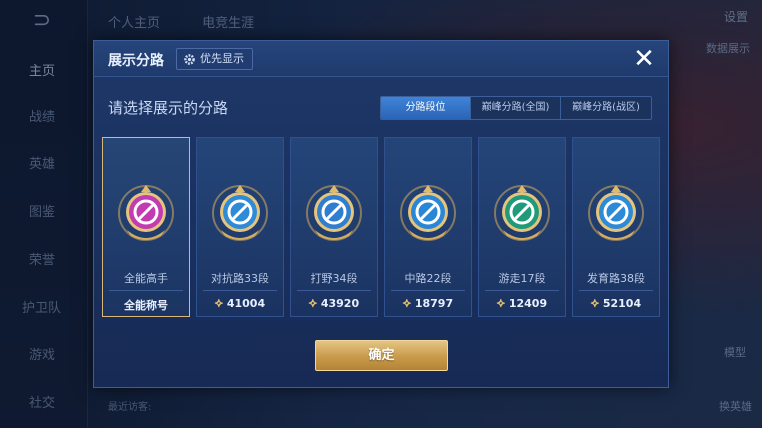 The image size is (762, 428). Describe the element at coordinates (426, 108) in the screenshot. I see `tab-lane-rank: 分路段位` at that location.